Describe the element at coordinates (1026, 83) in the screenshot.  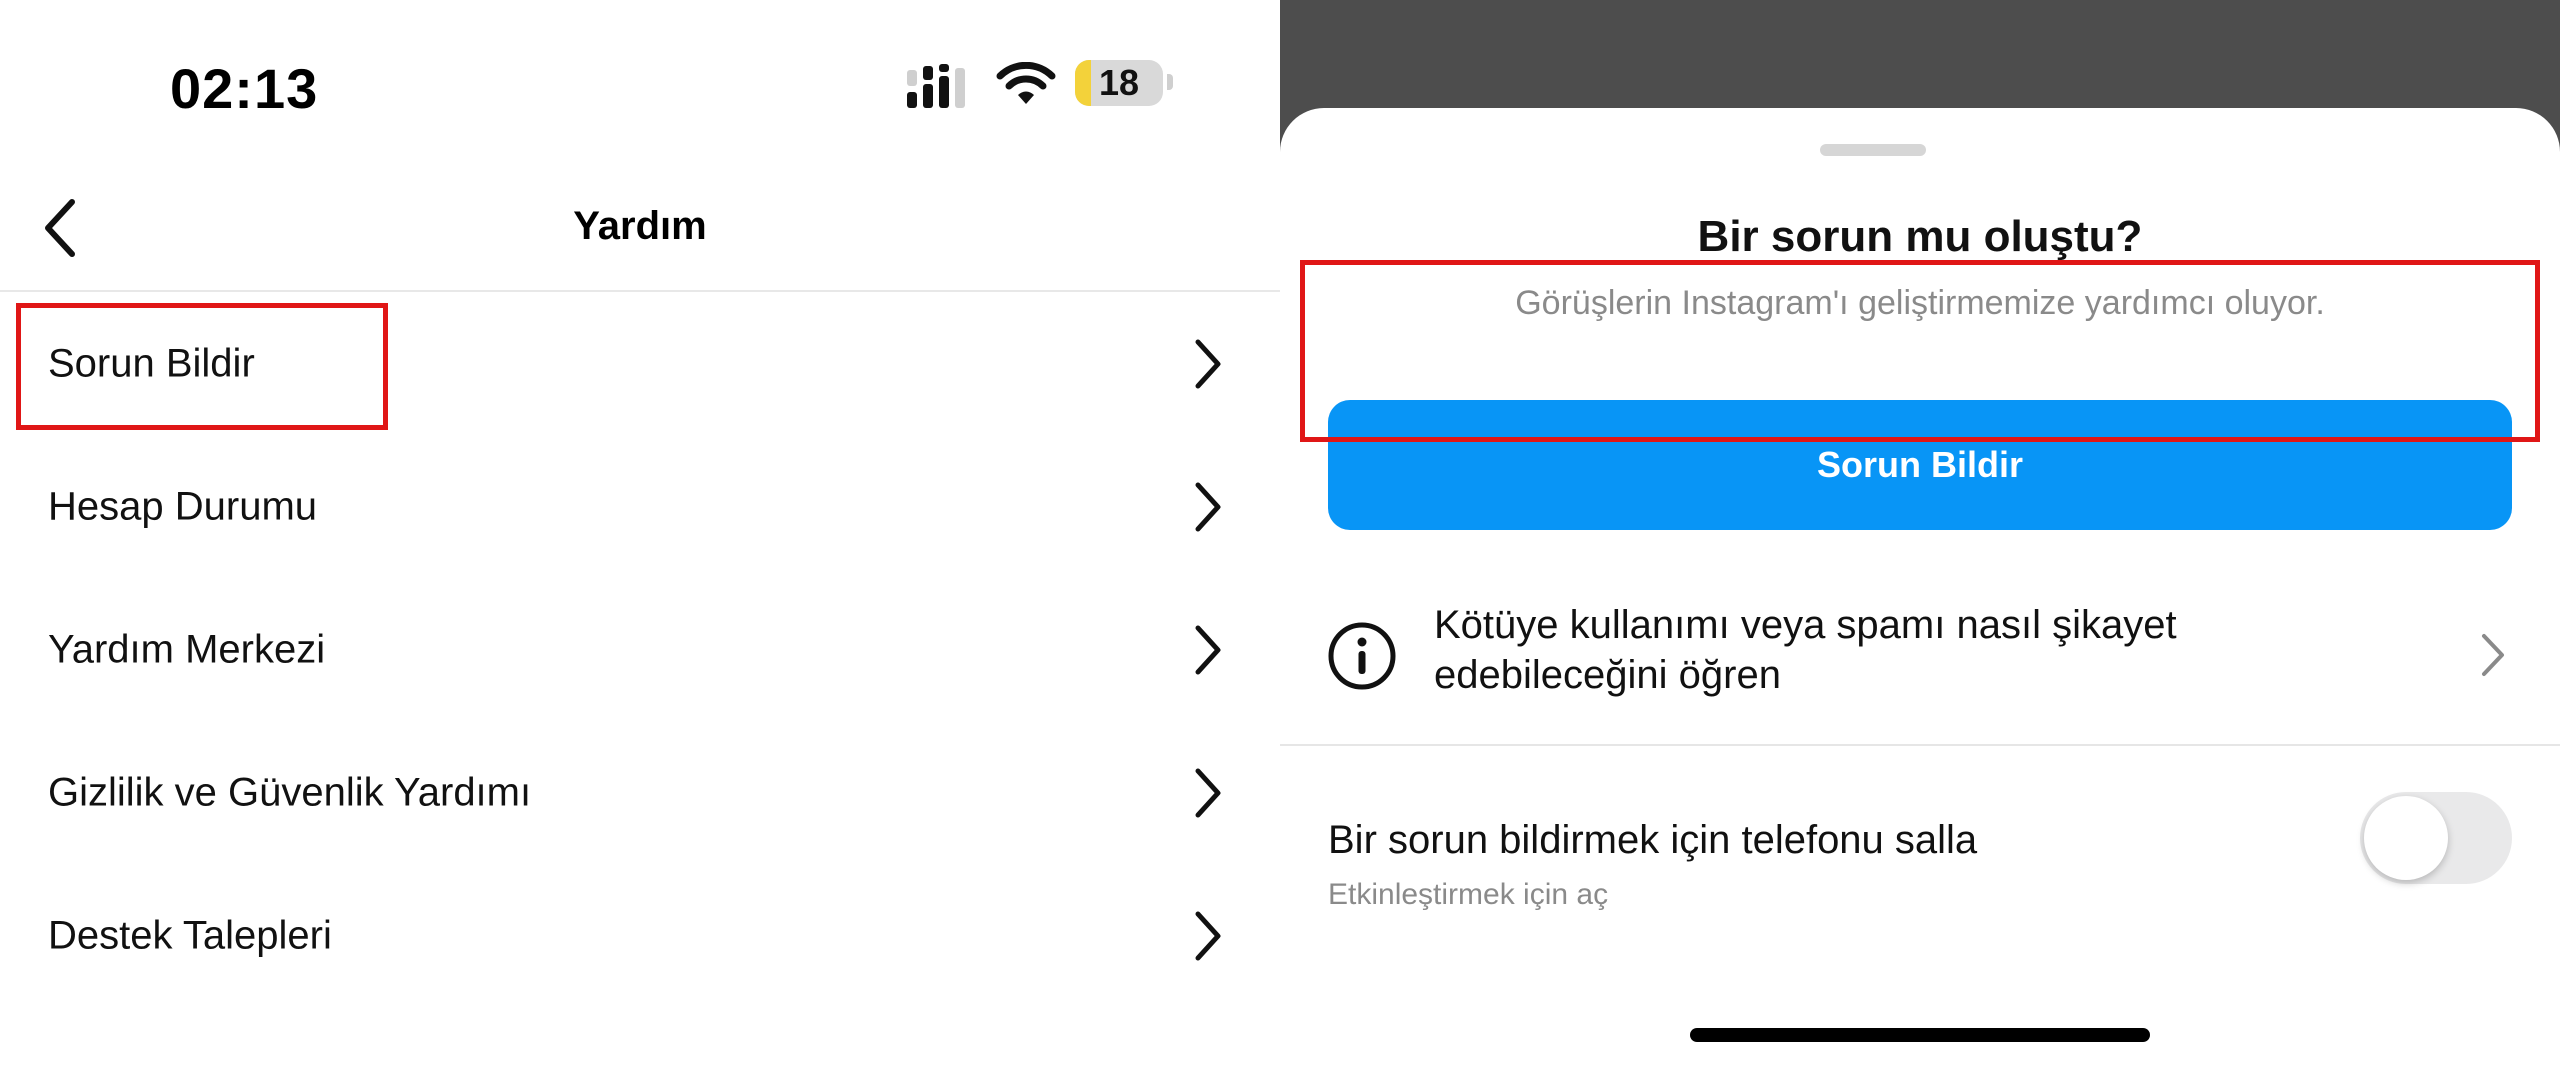
I see `wifi-icon` at that location.